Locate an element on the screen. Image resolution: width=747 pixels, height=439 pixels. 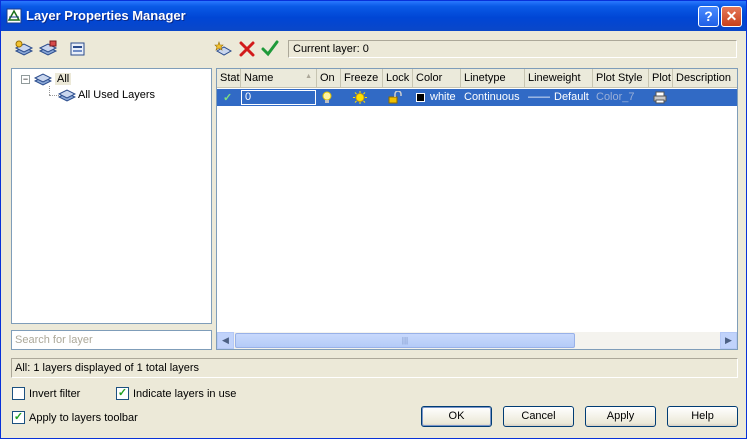
printer-plot-icon is located at coordinates (660, 97).